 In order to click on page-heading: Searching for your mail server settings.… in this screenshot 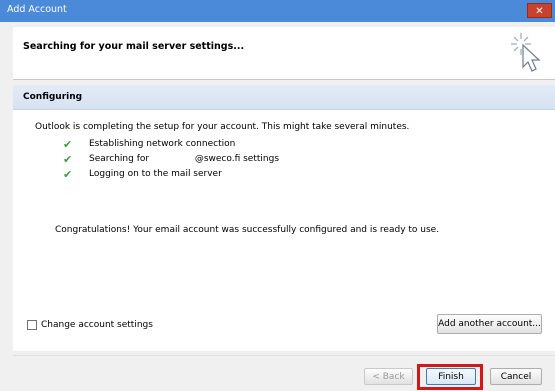, I will do `click(134, 46)`.